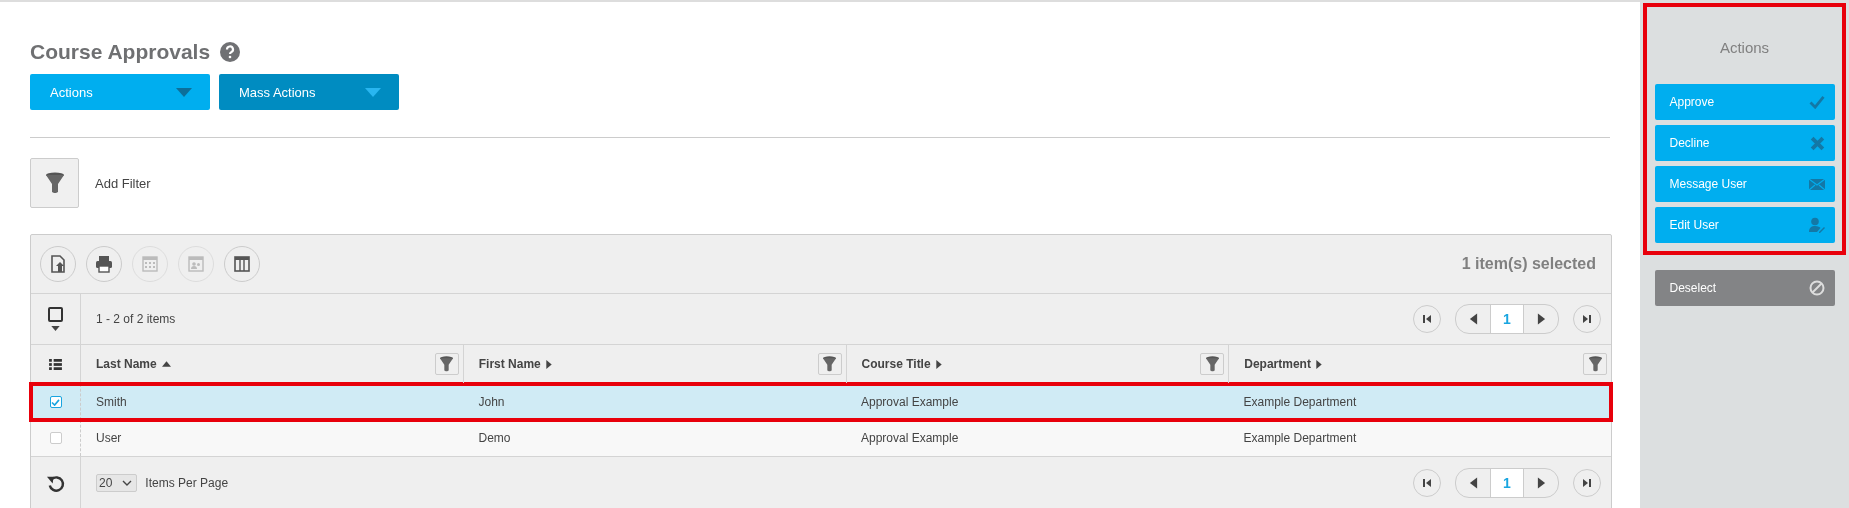 The image size is (1849, 508). I want to click on table-cell-text: John, so click(491, 402).